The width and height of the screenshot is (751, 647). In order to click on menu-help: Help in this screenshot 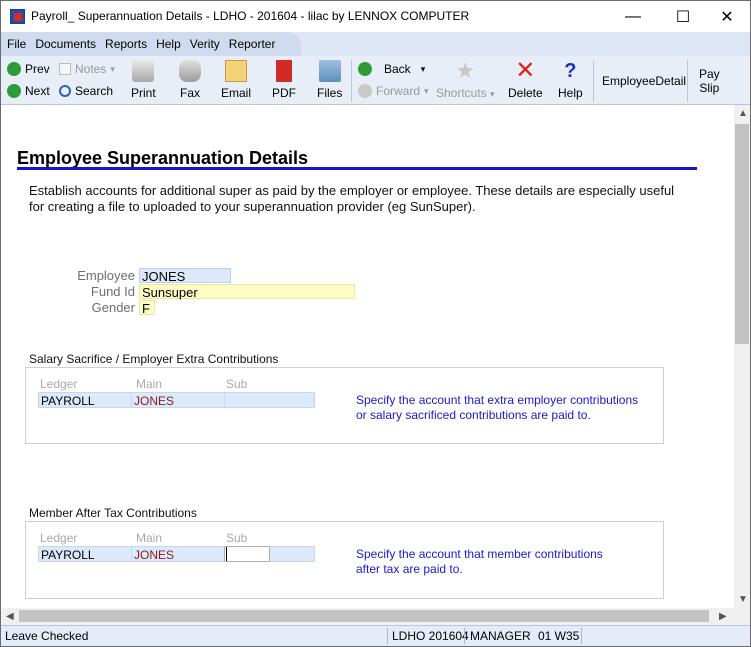, I will do `click(168, 44)`.